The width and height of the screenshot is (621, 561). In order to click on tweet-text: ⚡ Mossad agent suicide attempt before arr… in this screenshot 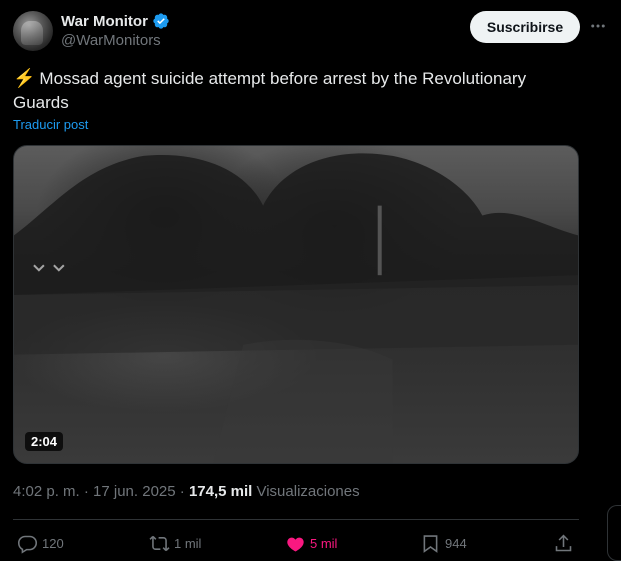, I will do `click(293, 90)`.